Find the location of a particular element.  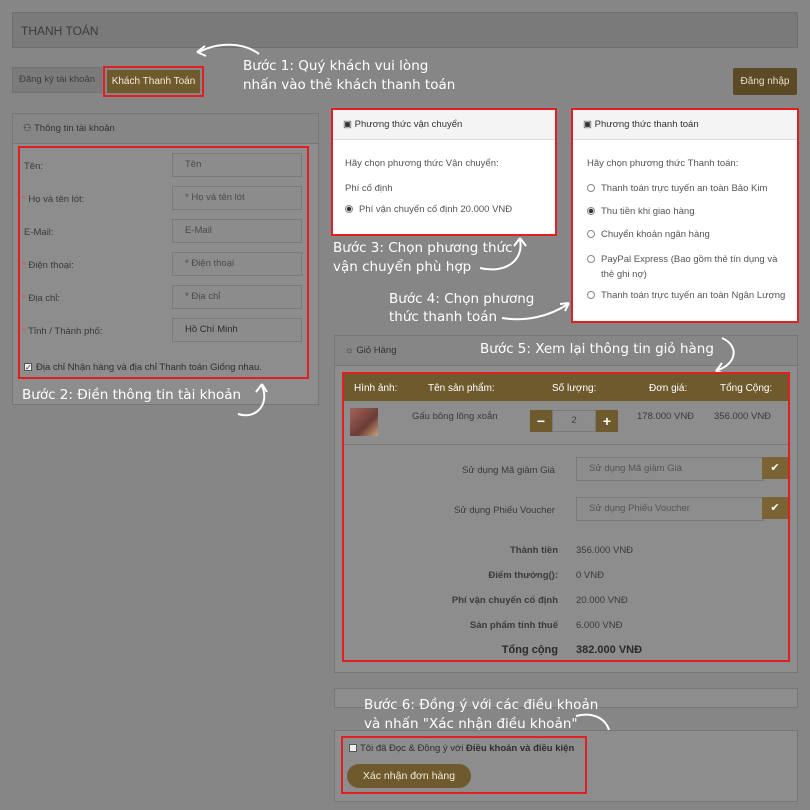

tab-guest-frame: Khách Thanh Toán is located at coordinates (153, 81).